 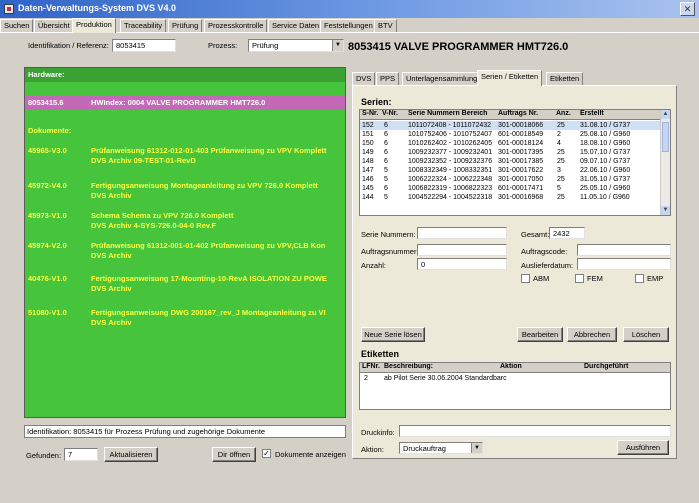 What do you see at coordinates (374, 265) in the screenshot?
I see `count-label: Anzahl:` at bounding box center [374, 265].